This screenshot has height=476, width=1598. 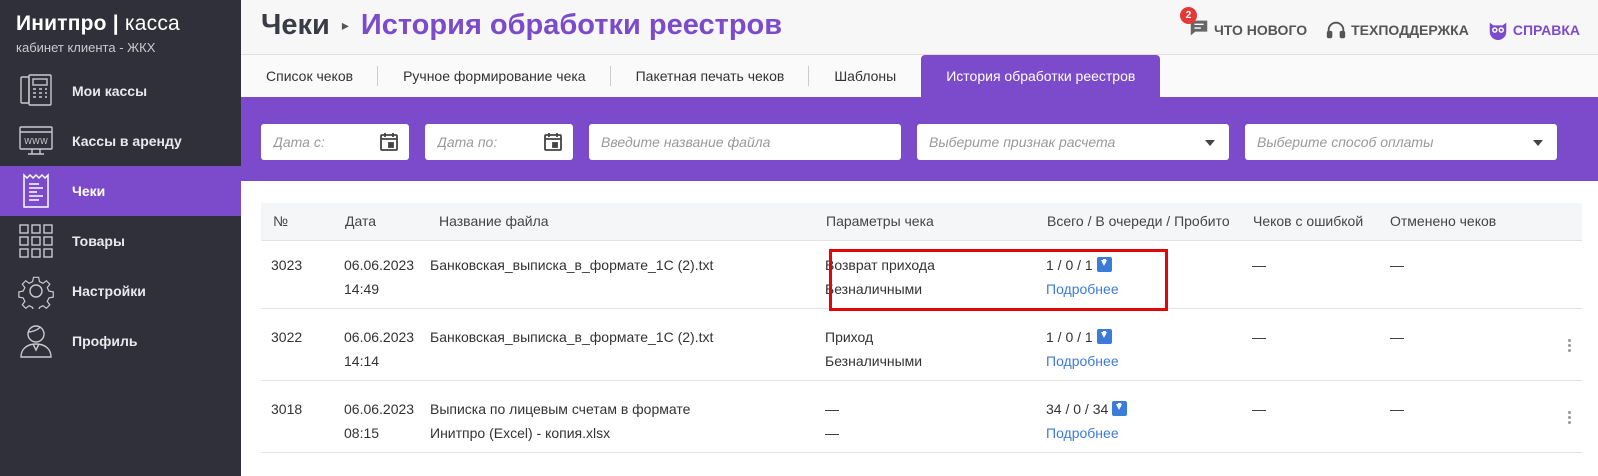 I want to click on sidebar-item-profile: Профиль, so click(x=120, y=341).